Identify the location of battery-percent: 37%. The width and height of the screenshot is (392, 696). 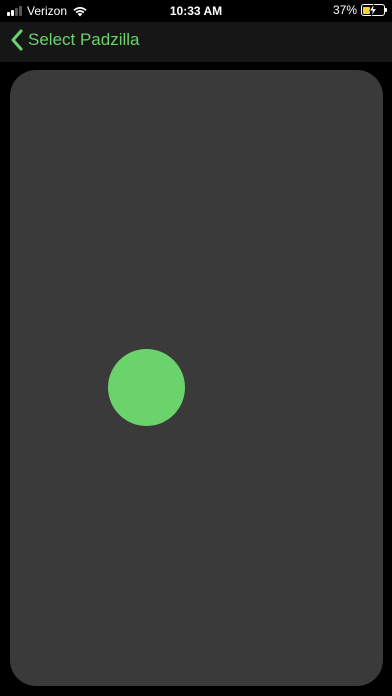
(344, 10).